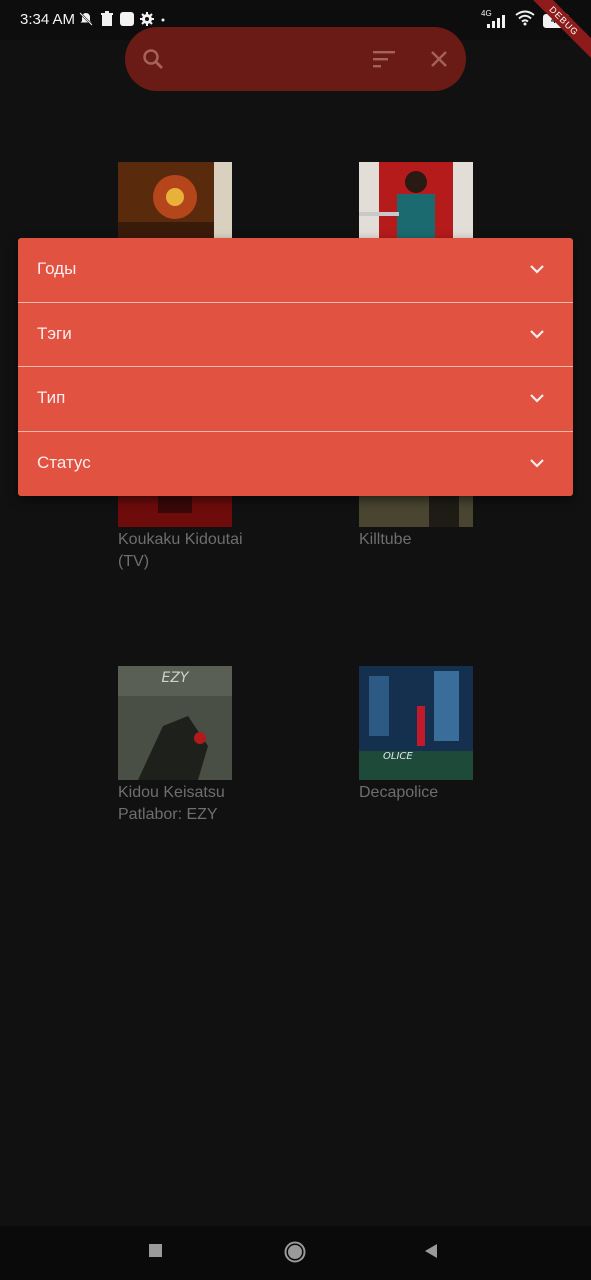  Describe the element at coordinates (180, 550) in the screenshot. I see `card-title: Koukaku Kidoutai (TV)` at that location.